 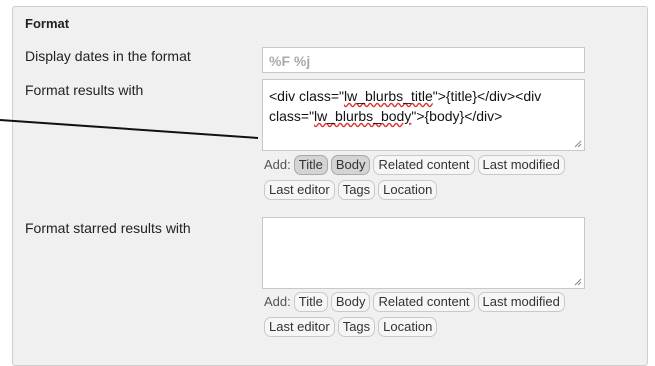 I want to click on results-add-row-2: Last editor Tags Location, so click(x=352, y=190).